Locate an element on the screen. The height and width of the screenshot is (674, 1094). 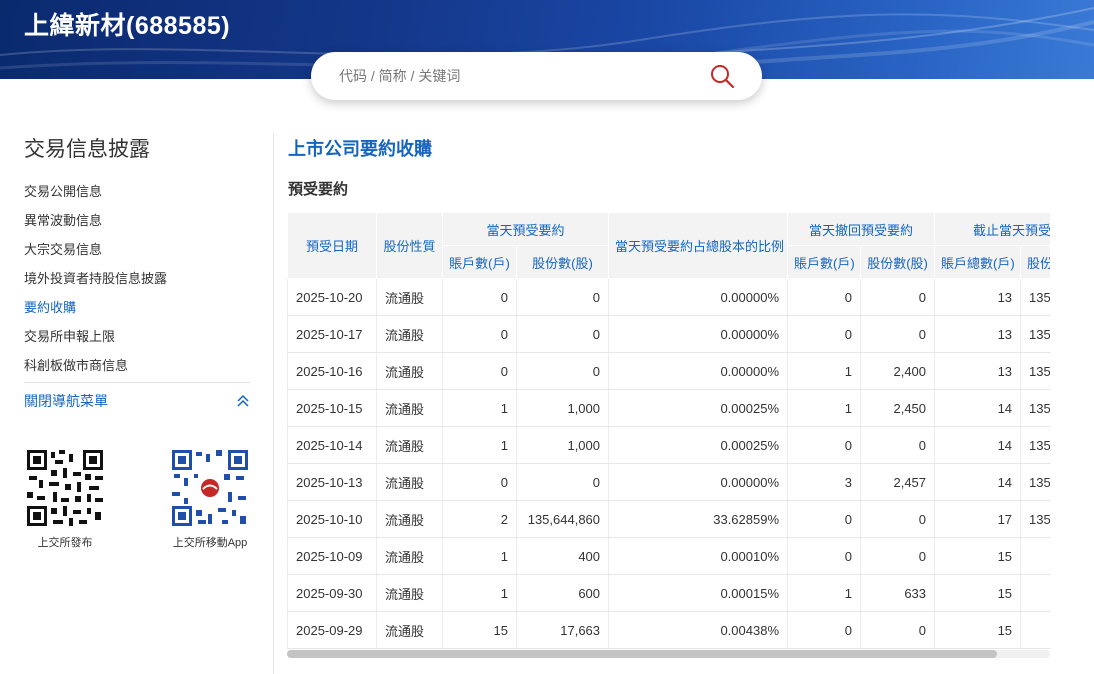
qr-caption-release: 上交所發布 is located at coordinates (65, 543).